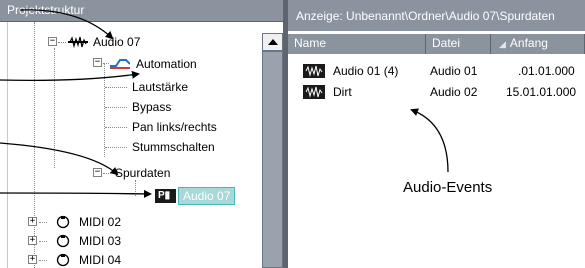 The image size is (585, 268). What do you see at coordinates (546, 71) in the screenshot?
I see `event-start: .01.01.000` at bounding box center [546, 71].